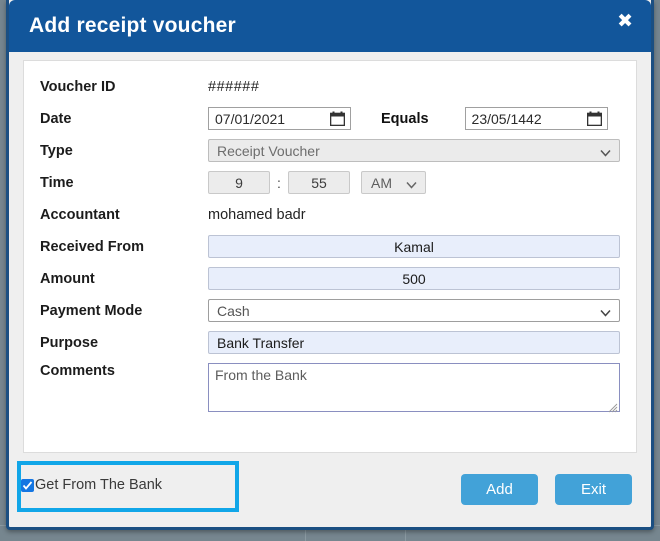 This screenshot has width=660, height=541. What do you see at coordinates (414, 278) in the screenshot?
I see `amount-input: 500` at bounding box center [414, 278].